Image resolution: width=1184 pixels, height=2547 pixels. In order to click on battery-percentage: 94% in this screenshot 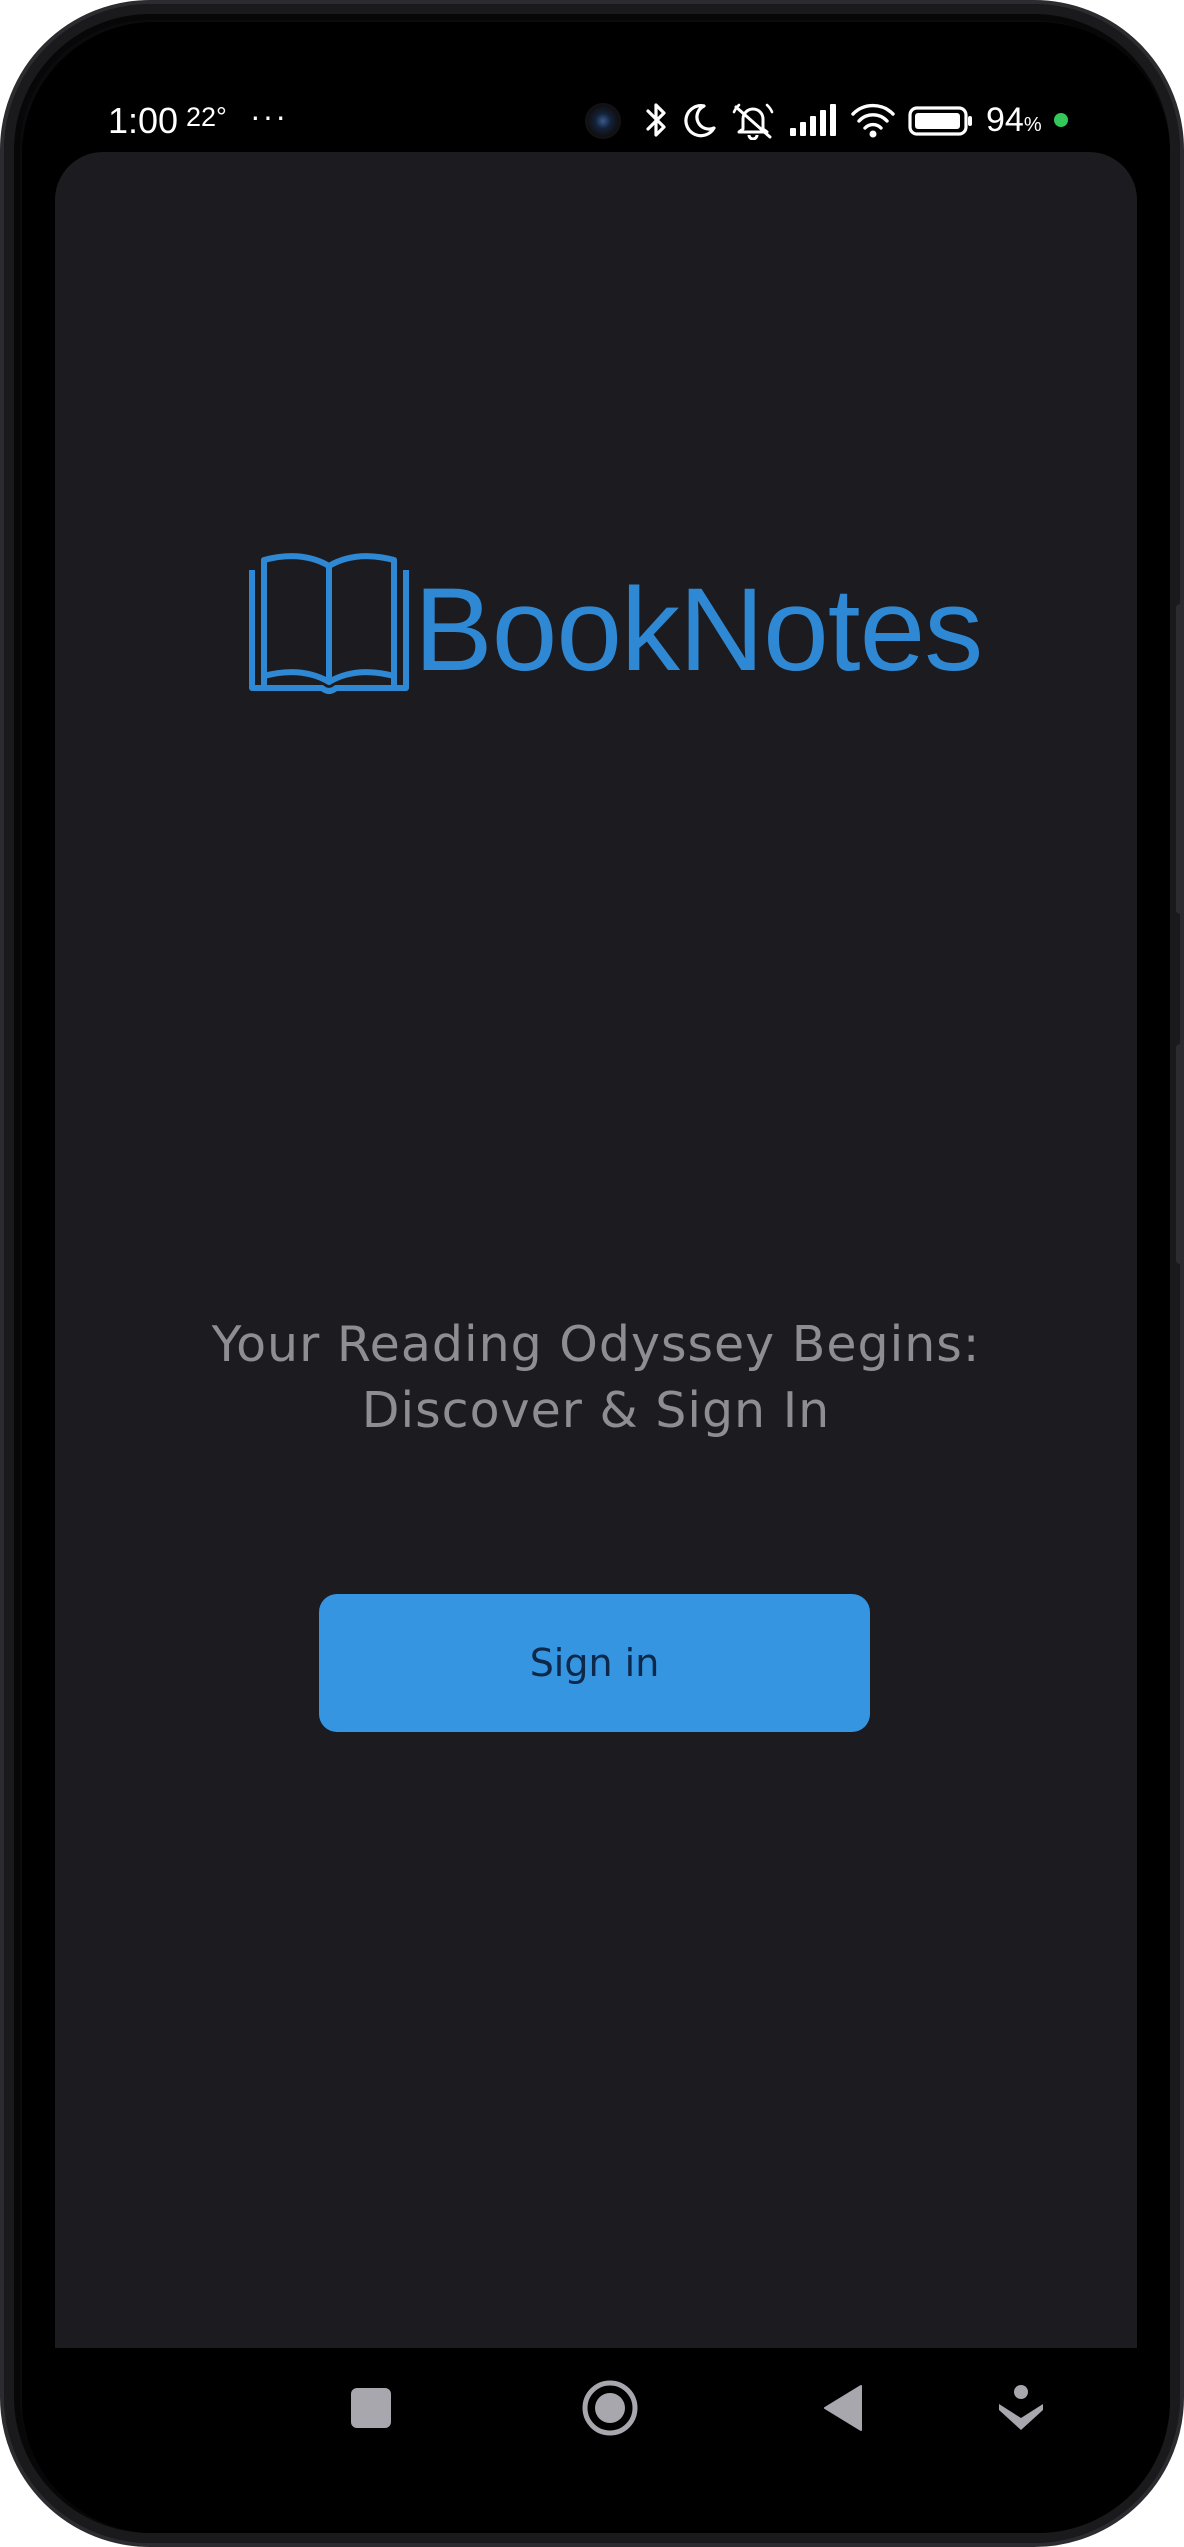, I will do `click(1014, 120)`.